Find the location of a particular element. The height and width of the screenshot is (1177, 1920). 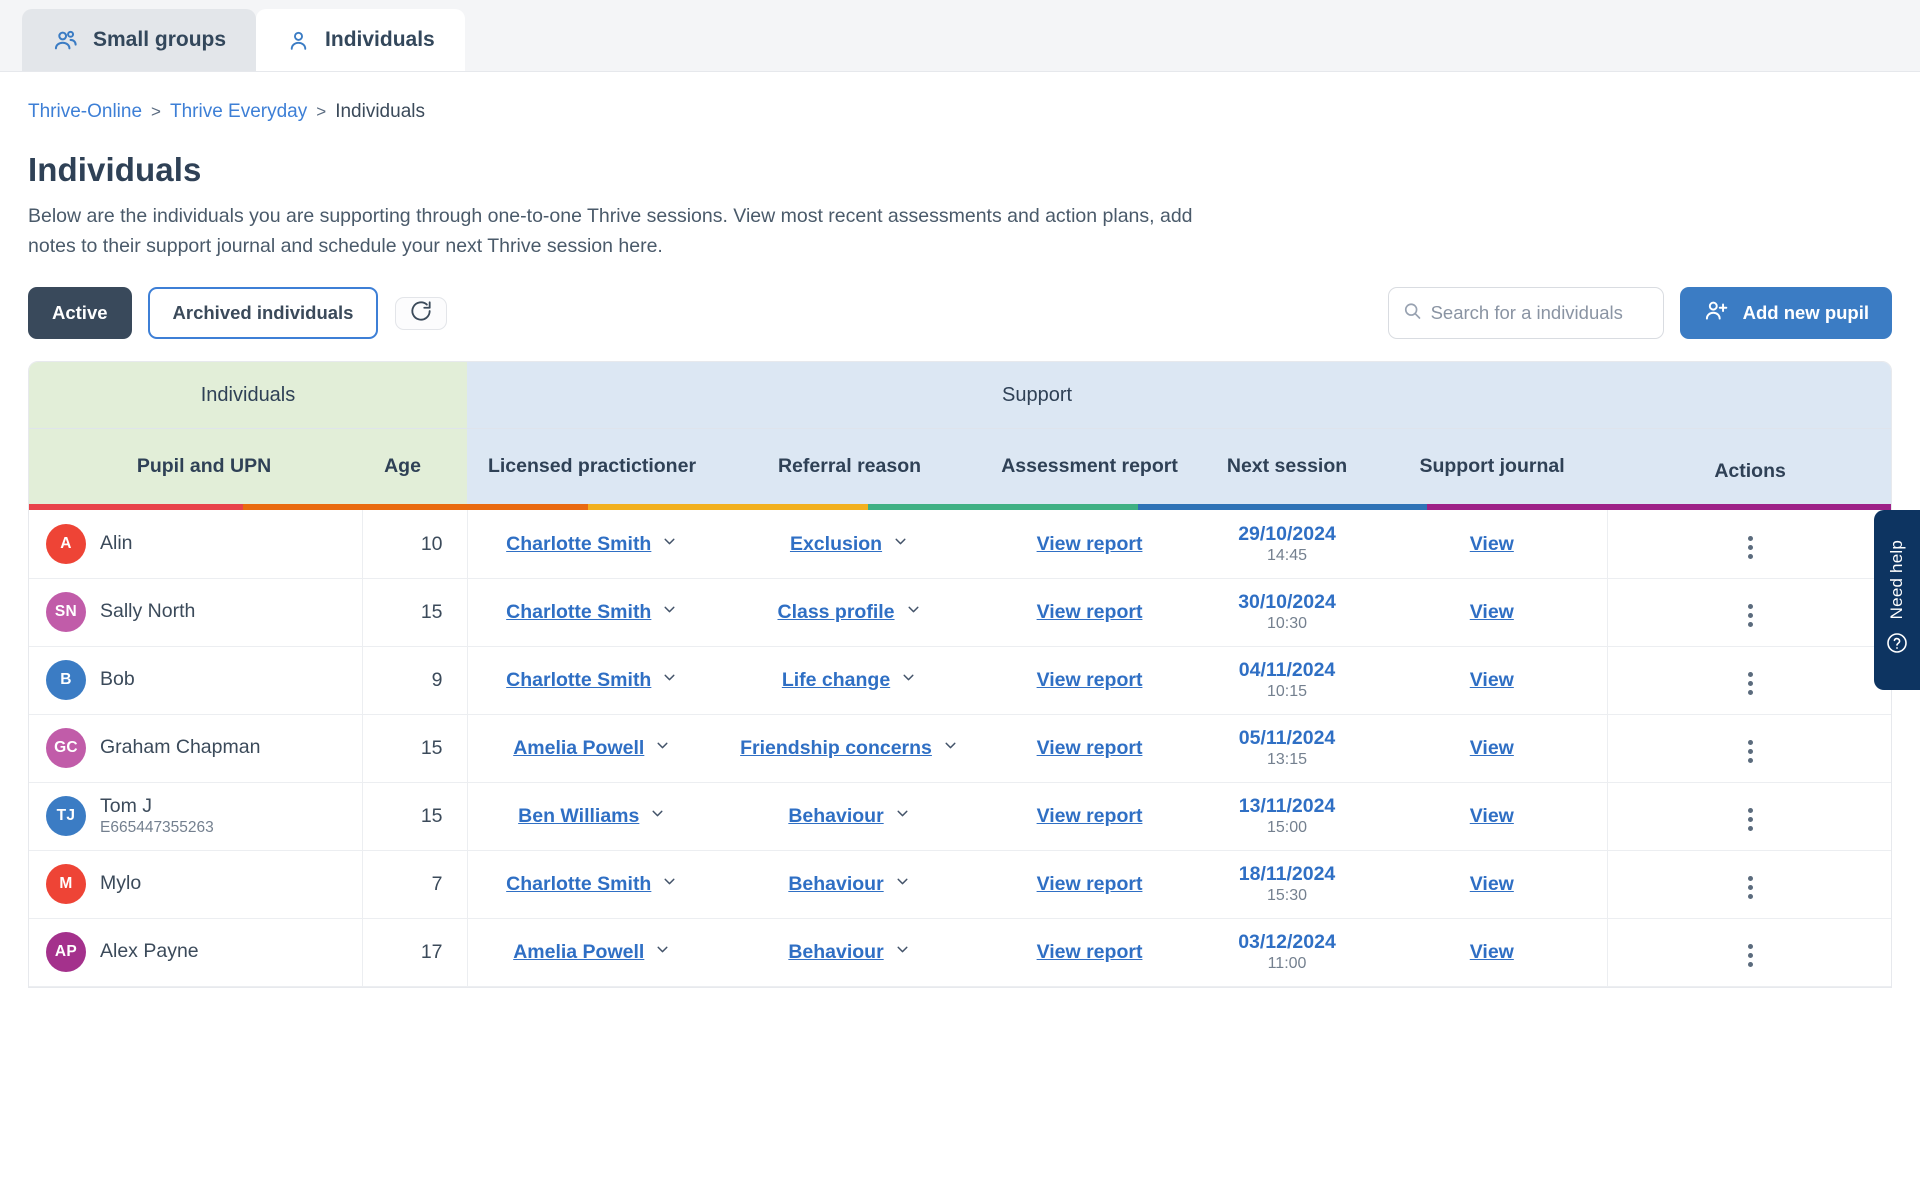

add-new-pupil-button: Add new pupil is located at coordinates (1785, 313).